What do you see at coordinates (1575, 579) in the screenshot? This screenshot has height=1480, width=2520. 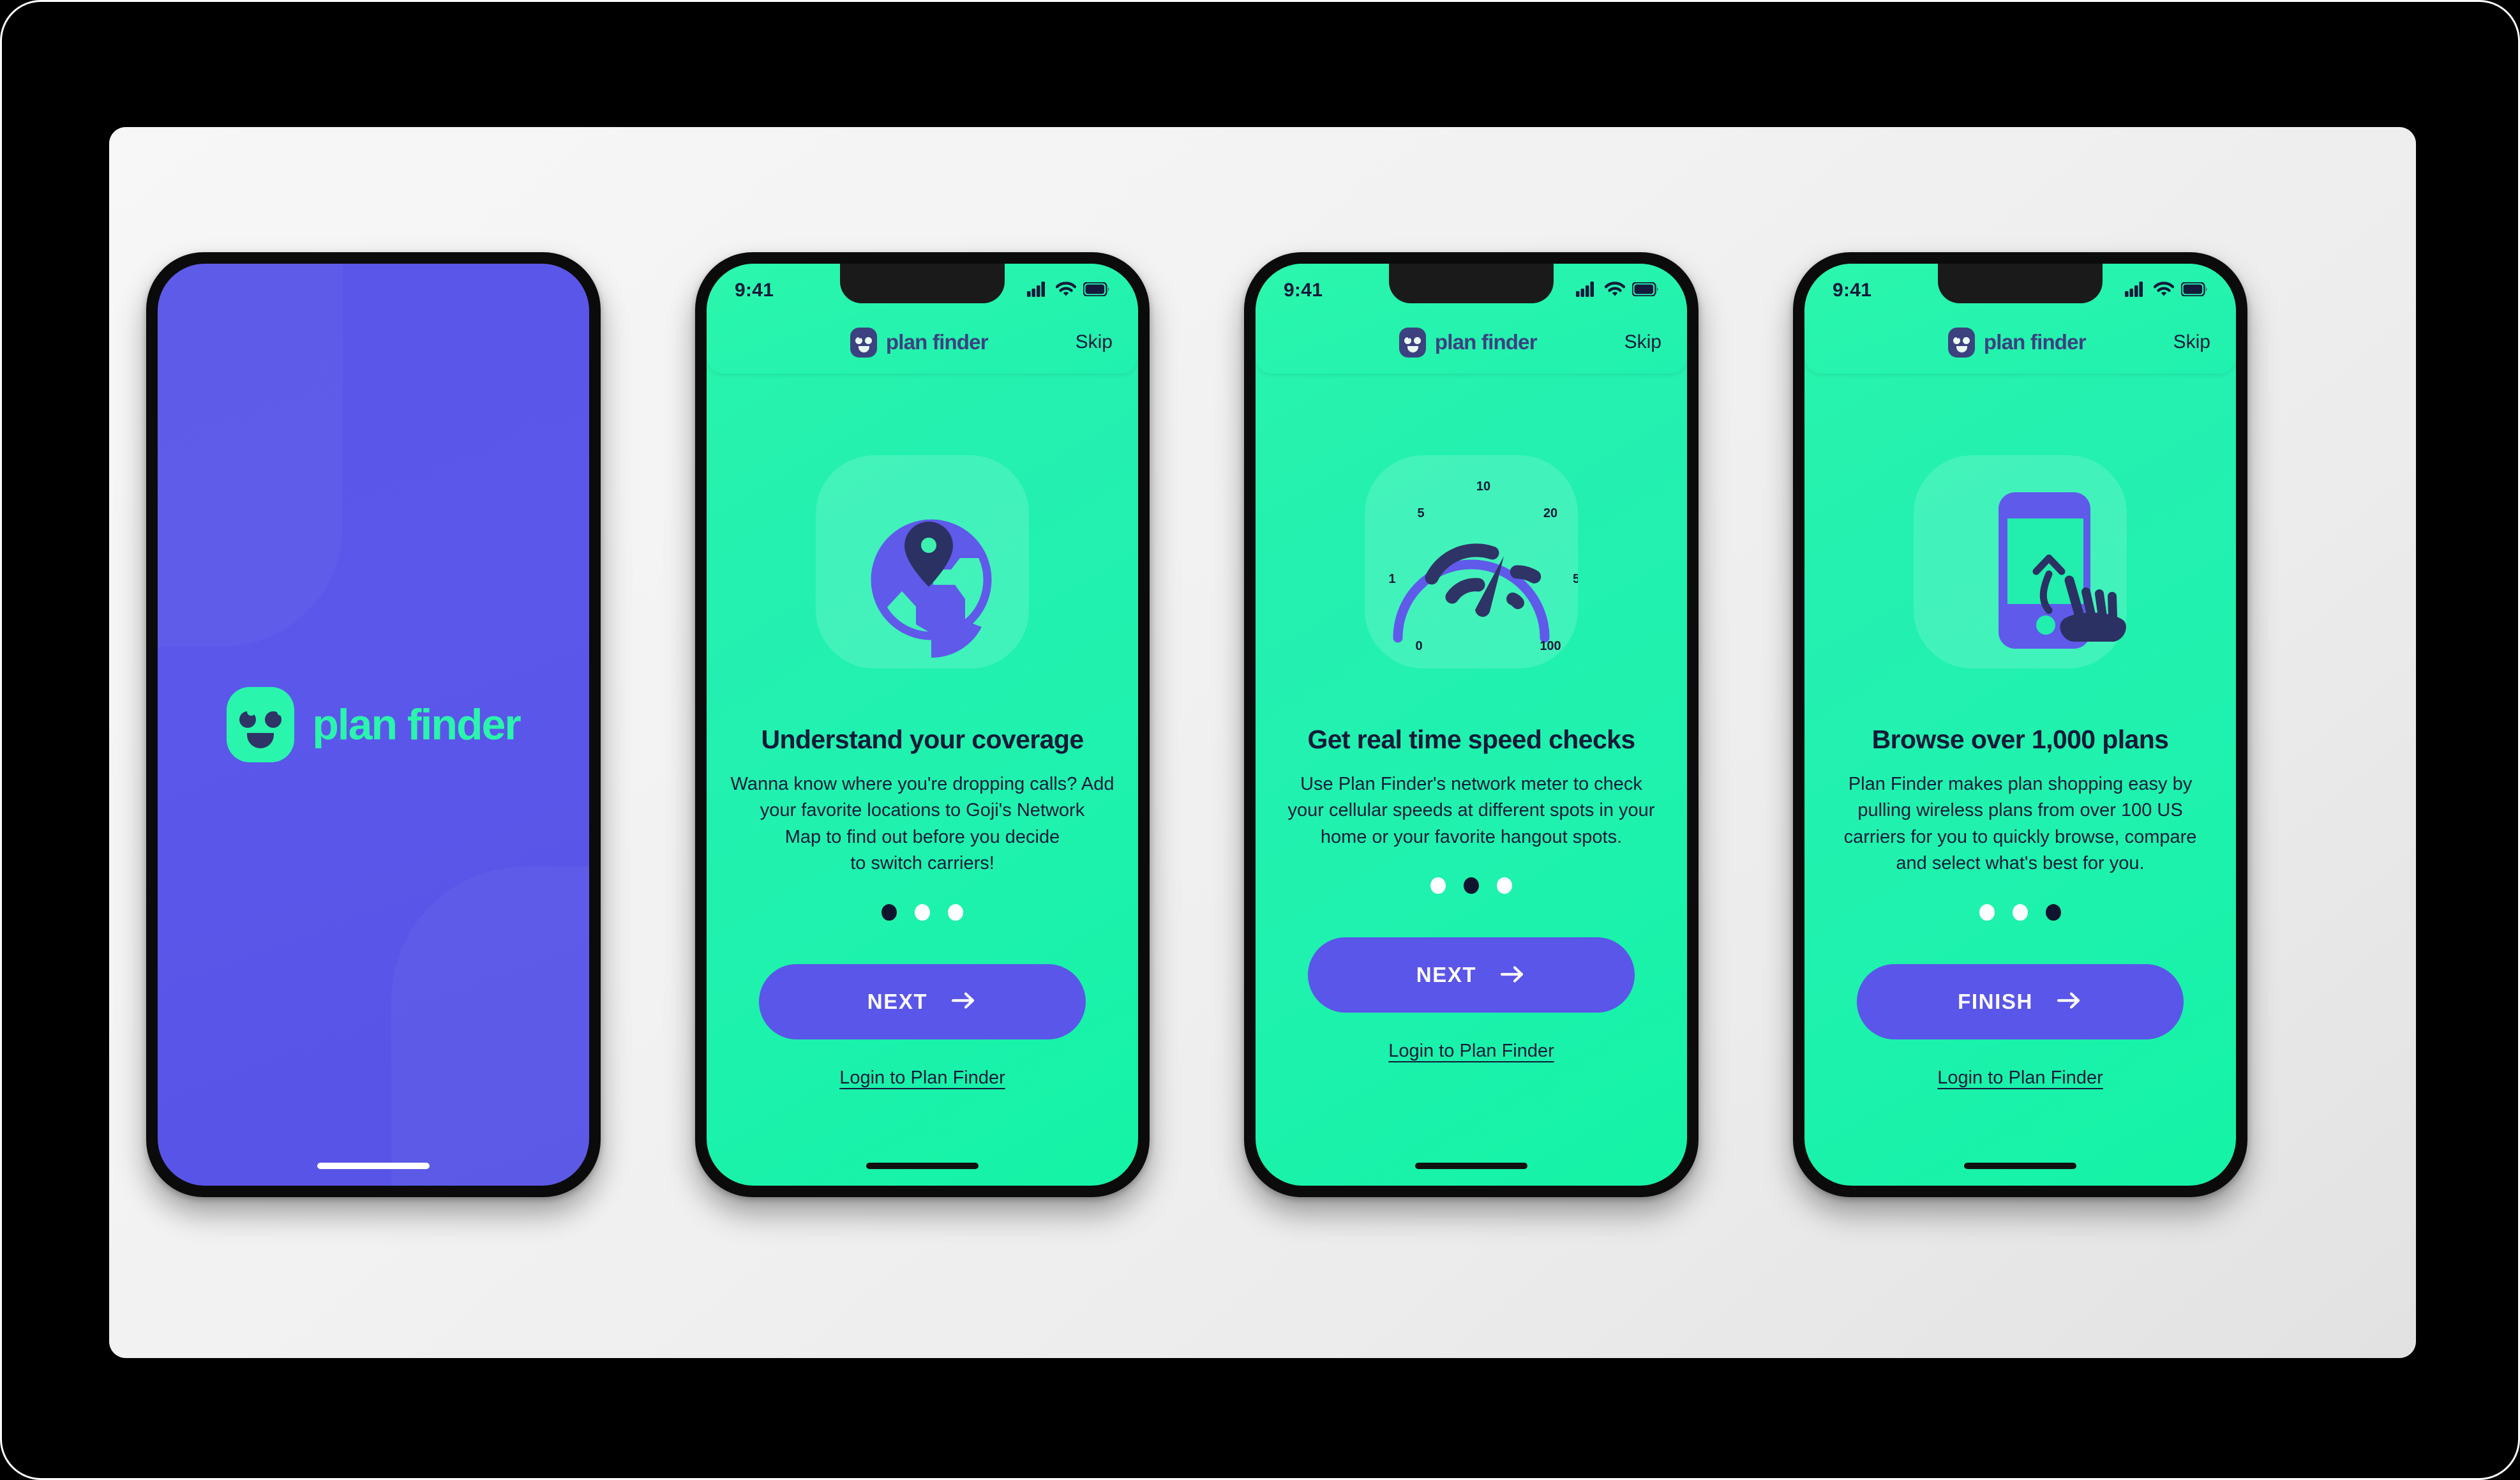 I see `svg-text: 50` at bounding box center [1575, 579].